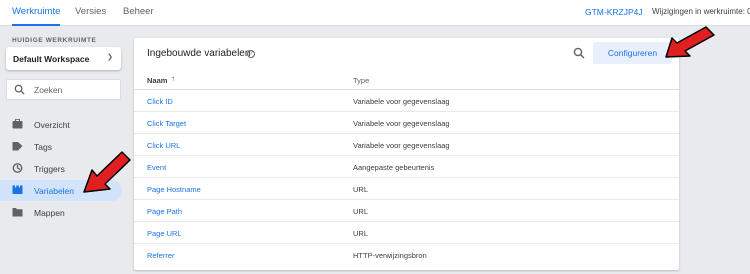  Describe the element at coordinates (161, 255) in the screenshot. I see `variable-name-link: Referrer` at that location.